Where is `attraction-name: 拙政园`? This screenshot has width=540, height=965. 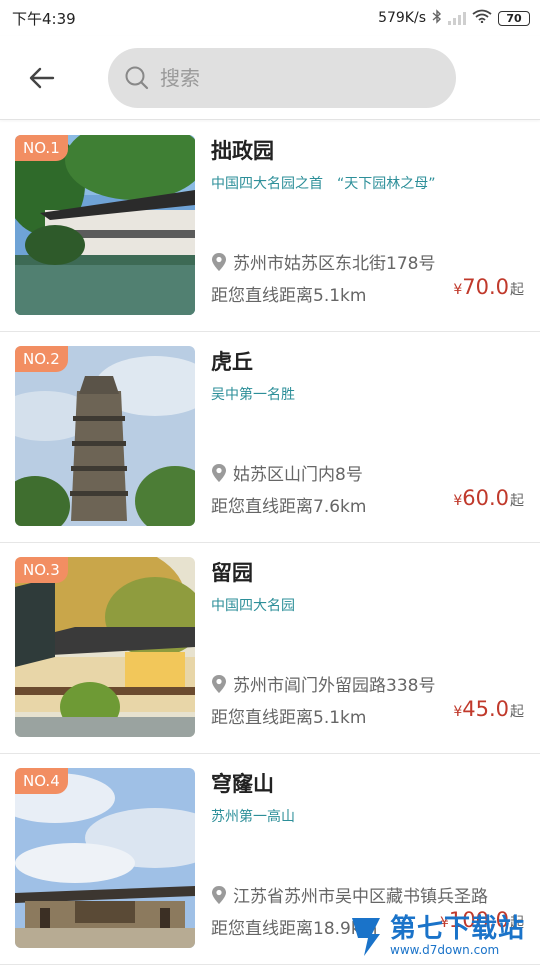
attraction-name: 拙政园 is located at coordinates (242, 151).